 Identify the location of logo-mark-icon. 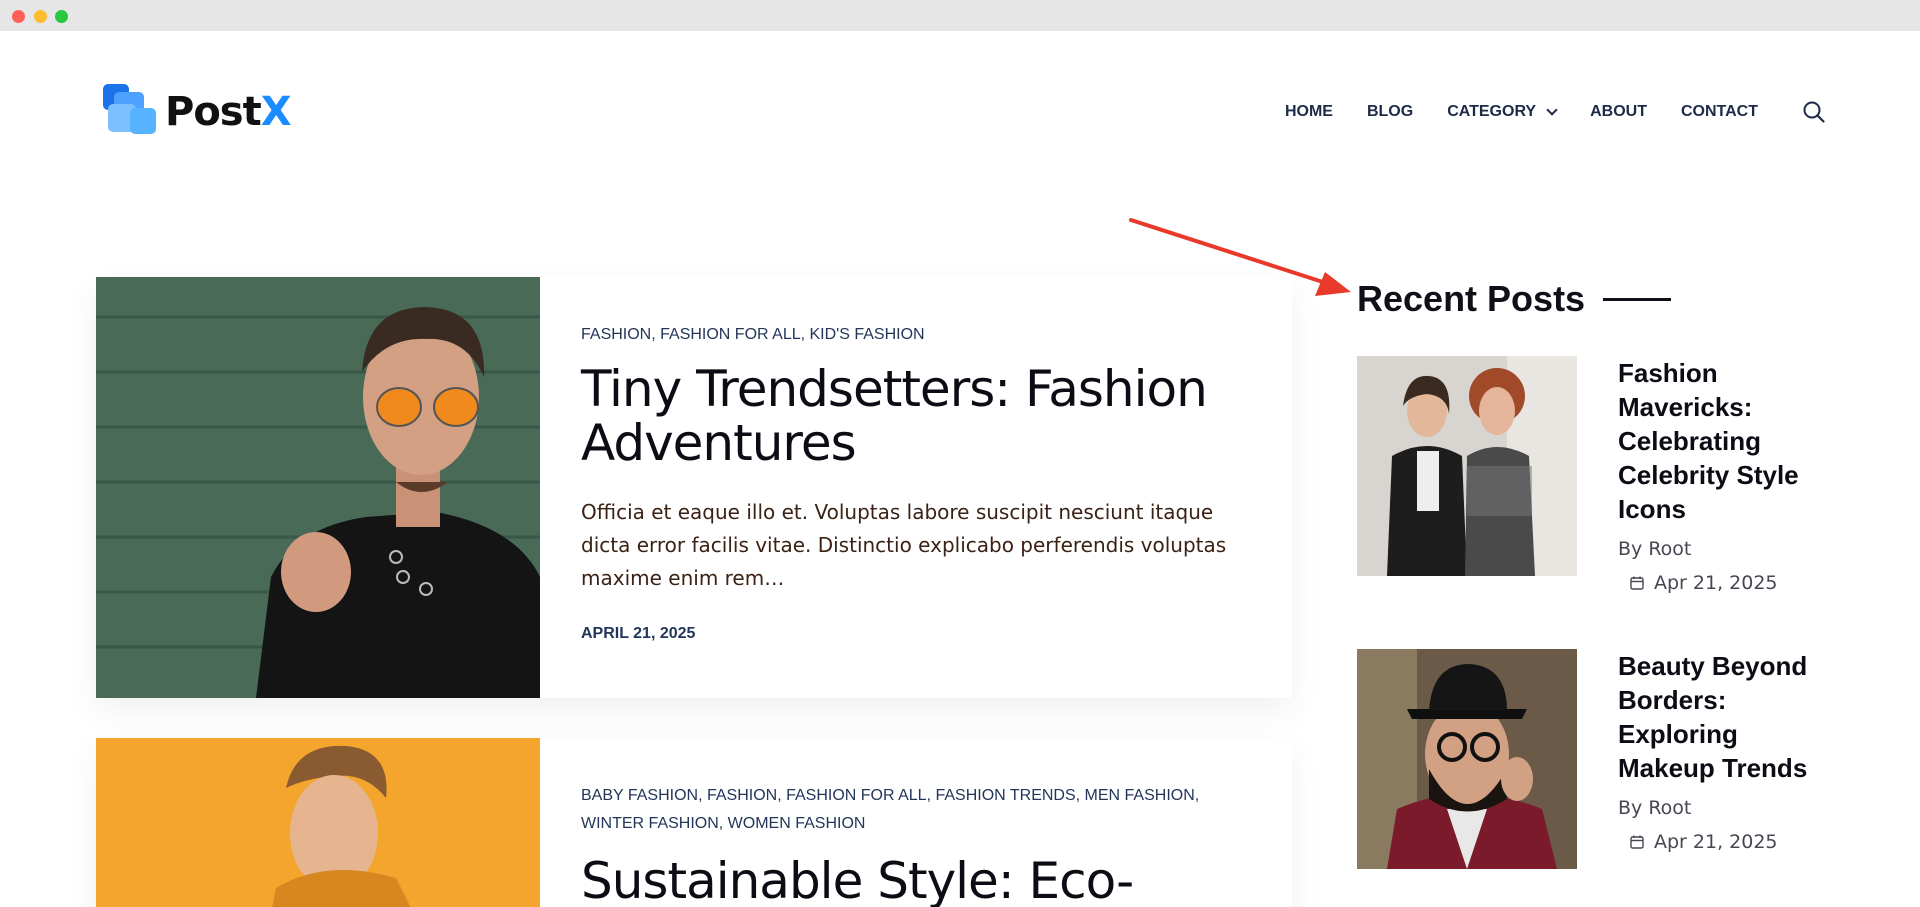
(131, 112).